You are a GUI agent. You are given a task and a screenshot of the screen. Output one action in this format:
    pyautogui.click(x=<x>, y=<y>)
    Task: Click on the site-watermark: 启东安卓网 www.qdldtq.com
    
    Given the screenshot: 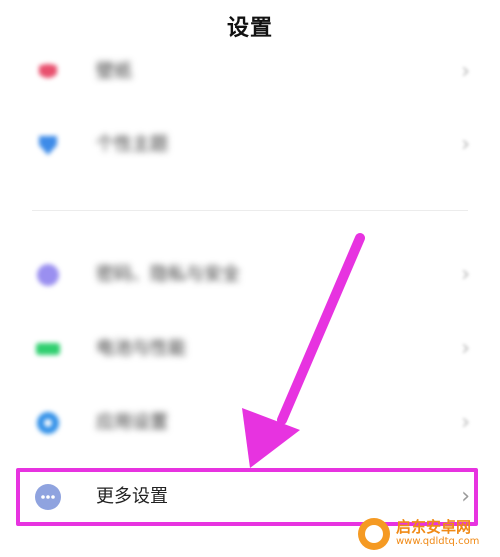 What is the action you would take?
    pyautogui.click(x=426, y=534)
    